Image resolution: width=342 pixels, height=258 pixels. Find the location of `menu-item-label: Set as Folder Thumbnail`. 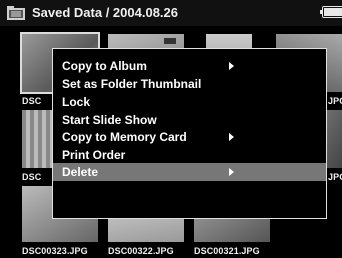

menu-item-label: Set as Folder Thumbnail is located at coordinates (132, 84).